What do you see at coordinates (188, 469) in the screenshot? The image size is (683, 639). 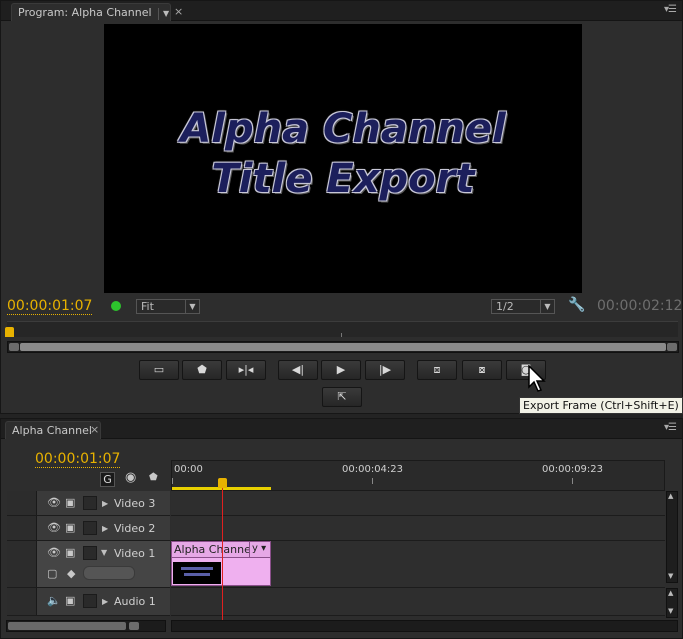 I see `ruler-label-start: 00:00` at bounding box center [188, 469].